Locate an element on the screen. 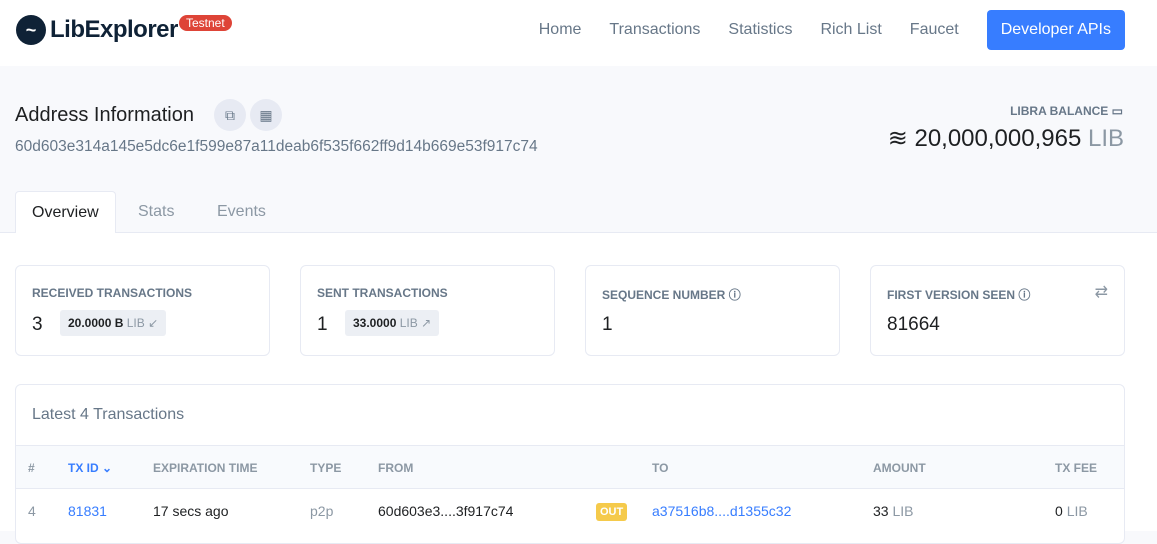 This screenshot has height=544, width=1157. nav-home: Home is located at coordinates (560, 30).